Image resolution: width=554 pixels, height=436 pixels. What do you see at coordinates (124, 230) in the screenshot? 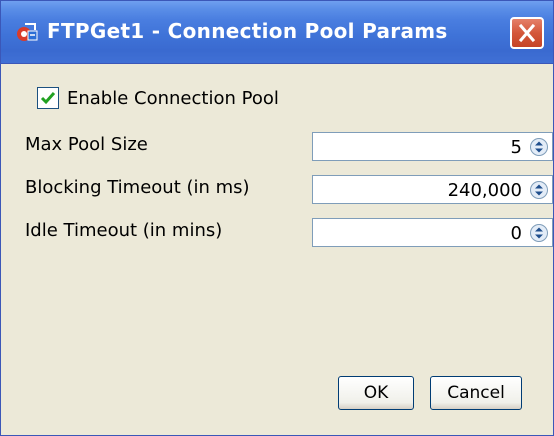
I see `idle-timeout-label: Idle Timeout (in mins)` at bounding box center [124, 230].